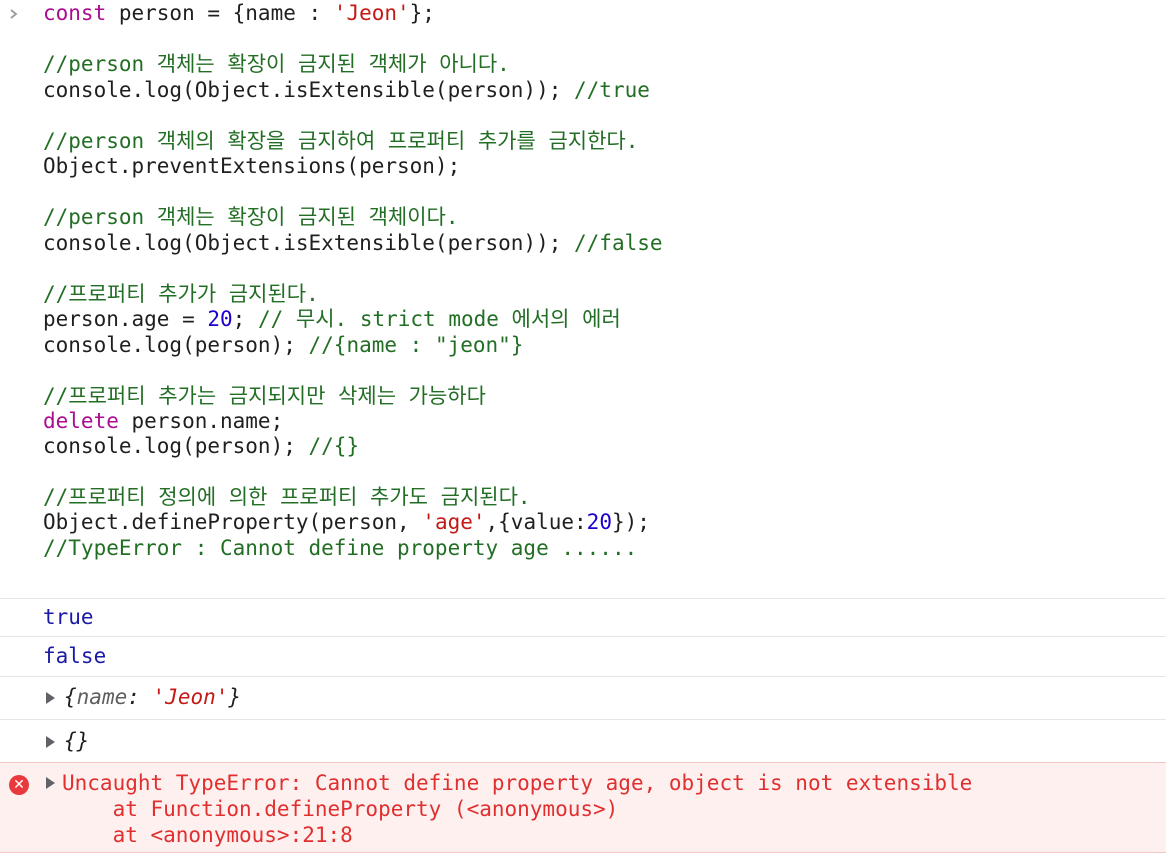 The width and height of the screenshot is (1166, 858). What do you see at coordinates (353, 420) in the screenshot?
I see `code-line: delete person.name;` at bounding box center [353, 420].